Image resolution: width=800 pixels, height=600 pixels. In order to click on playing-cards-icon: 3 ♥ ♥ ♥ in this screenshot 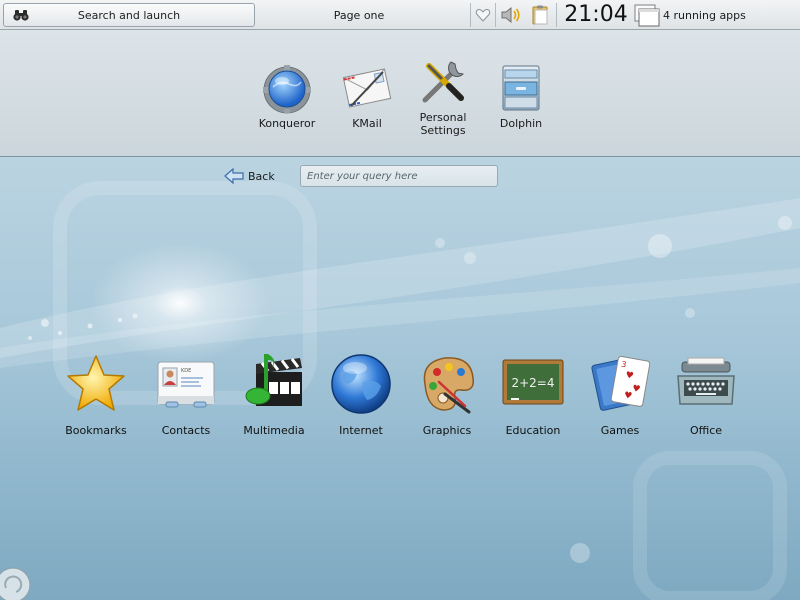, I will do `click(621, 383)`.